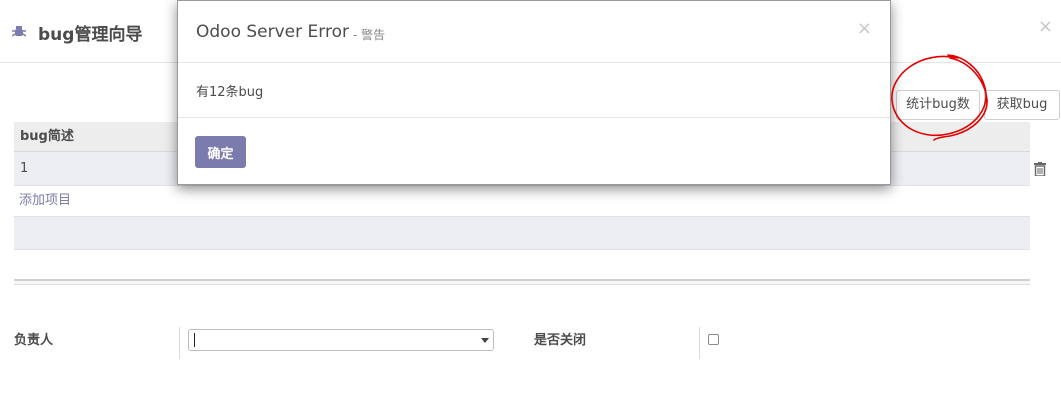 The image size is (1061, 405). Describe the element at coordinates (19, 31) in the screenshot. I see `bug-icon` at that location.